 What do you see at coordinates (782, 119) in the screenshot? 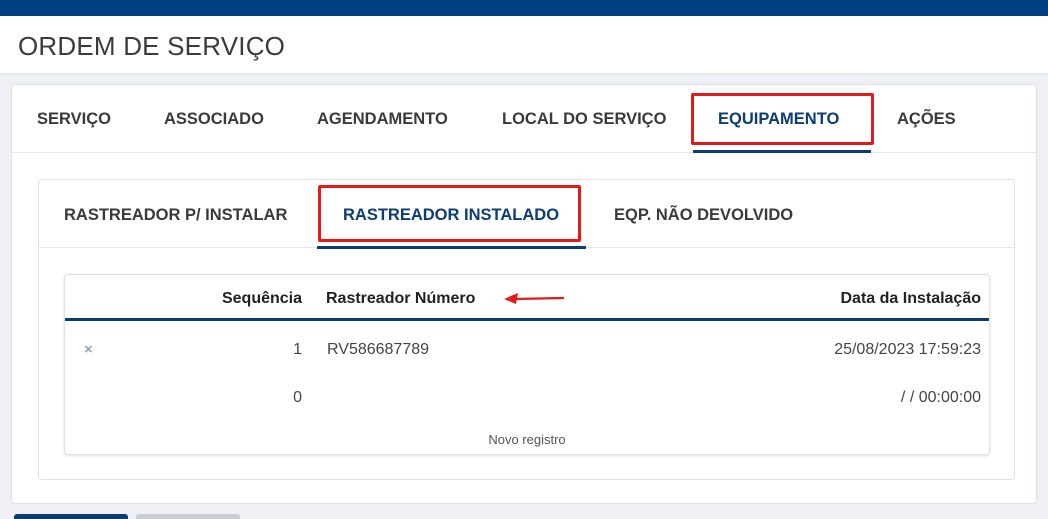
I see `highlight-box-equipamento` at bounding box center [782, 119].